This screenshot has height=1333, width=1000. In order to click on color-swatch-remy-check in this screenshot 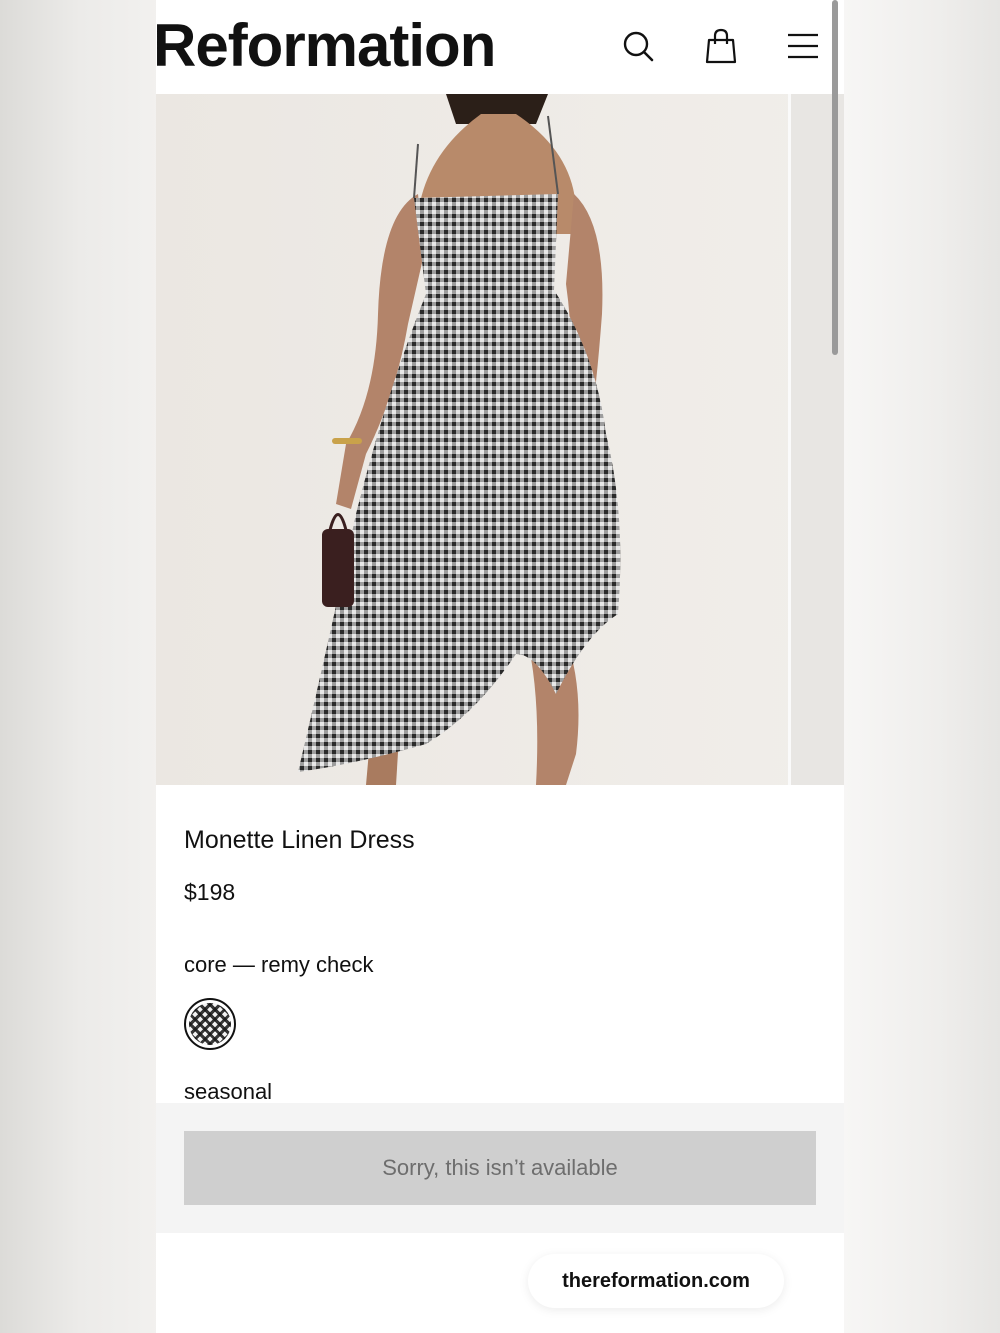, I will do `click(210, 1024)`.